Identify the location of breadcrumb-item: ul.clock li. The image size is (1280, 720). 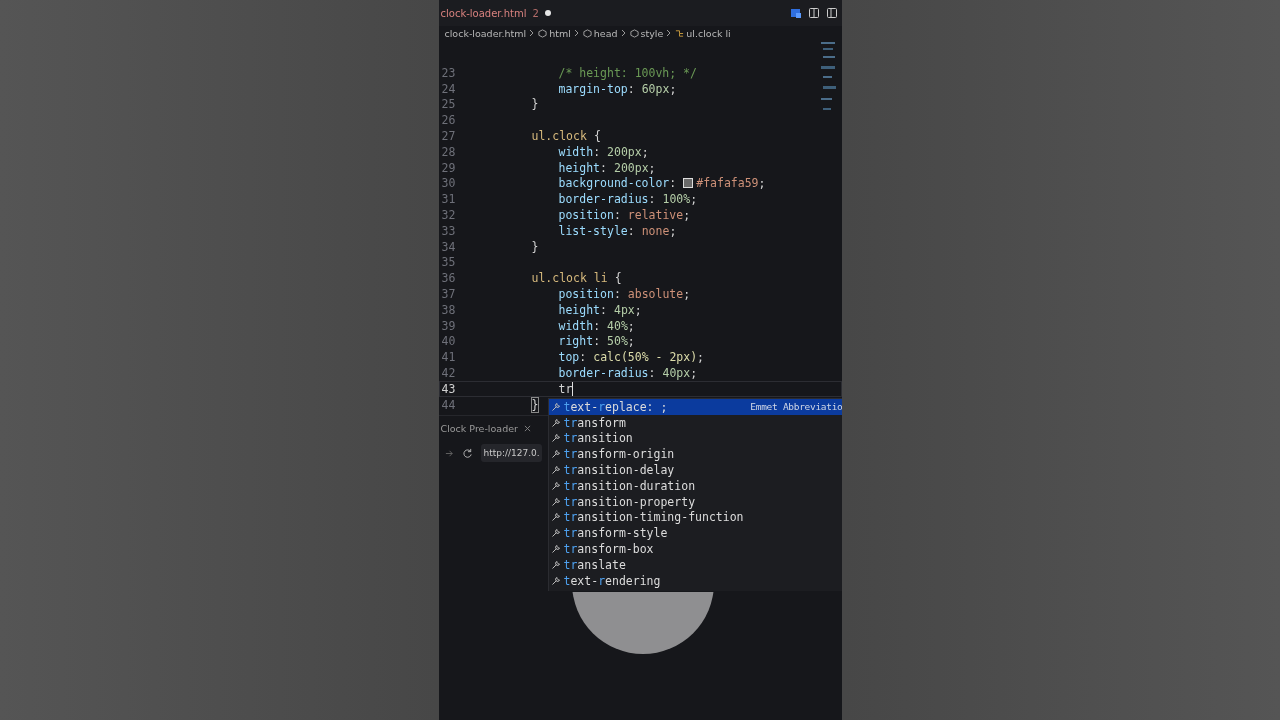
(708, 33).